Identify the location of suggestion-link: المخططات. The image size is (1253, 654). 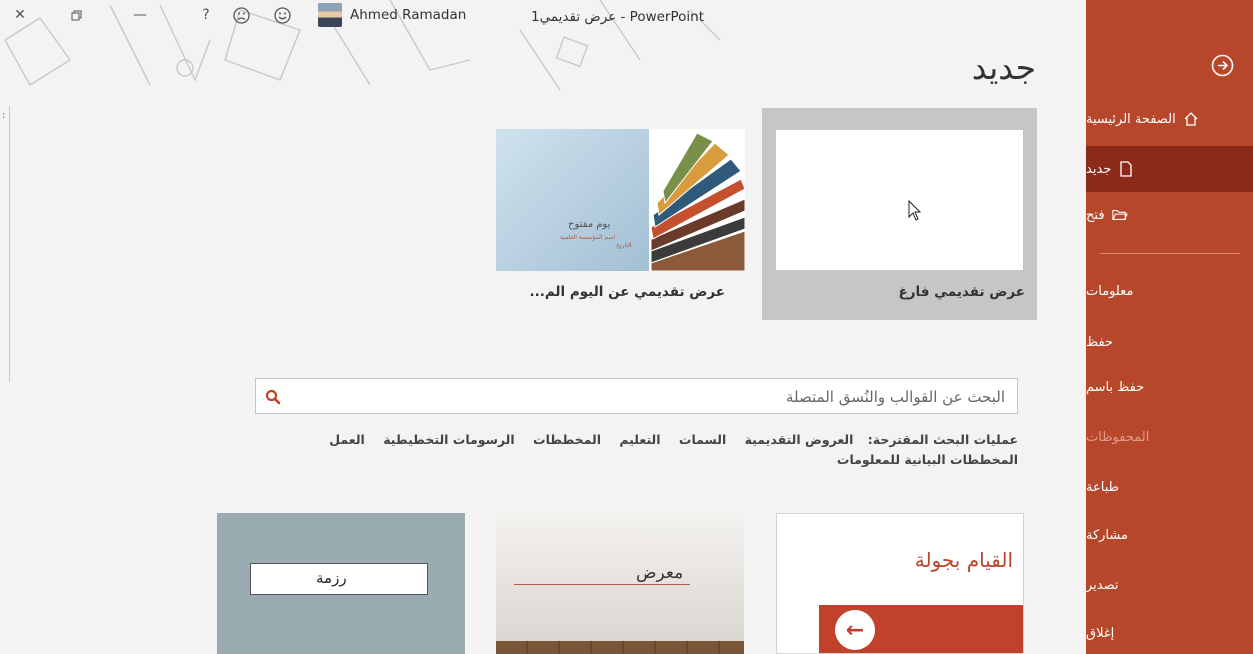
(567, 439).